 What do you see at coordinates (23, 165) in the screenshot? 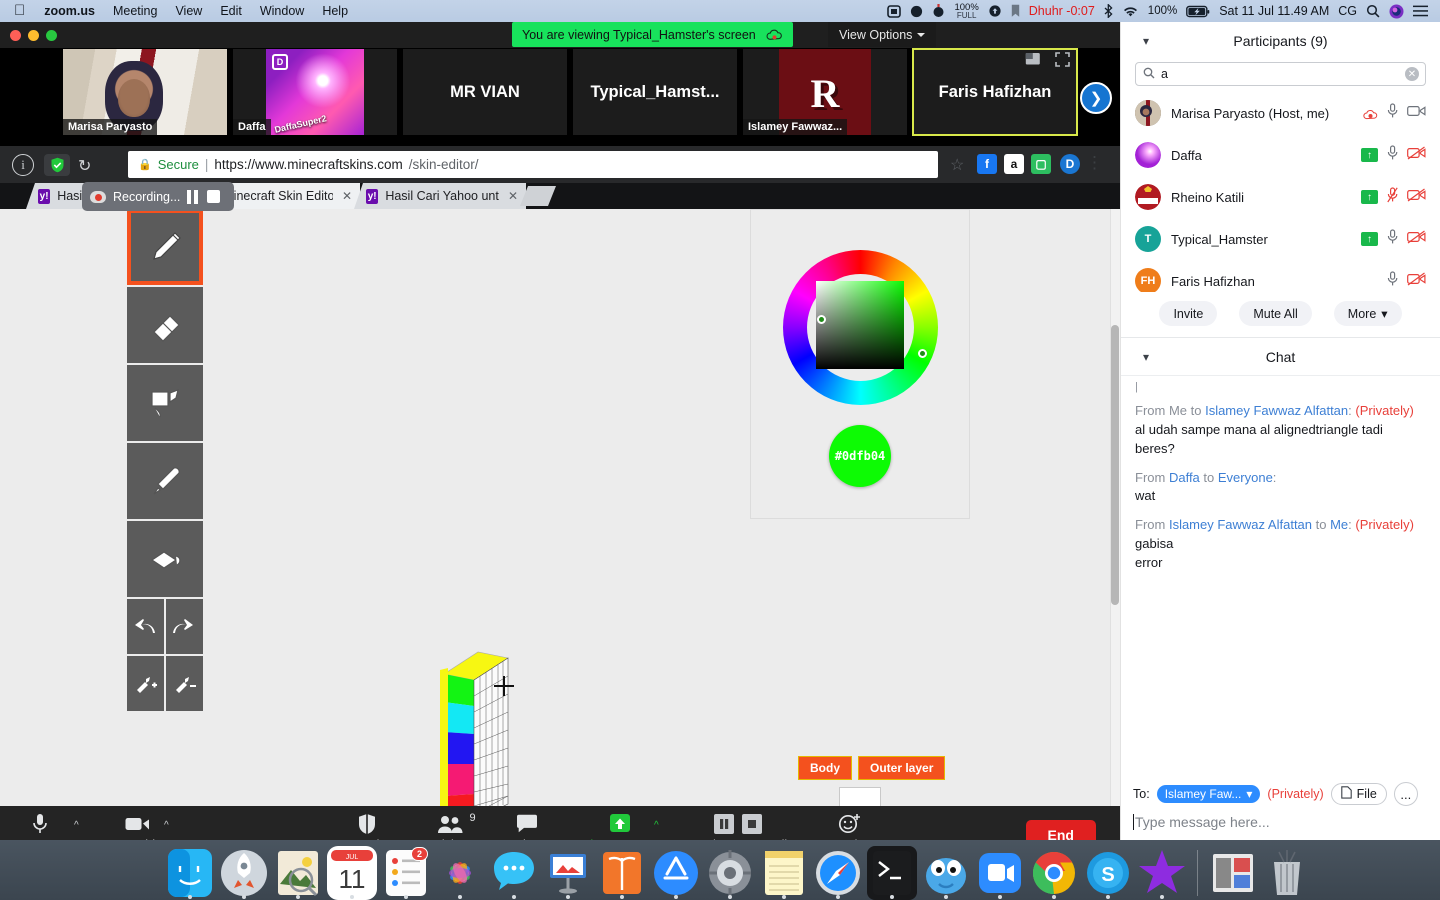
I see `page-info-icon: i` at bounding box center [23, 165].